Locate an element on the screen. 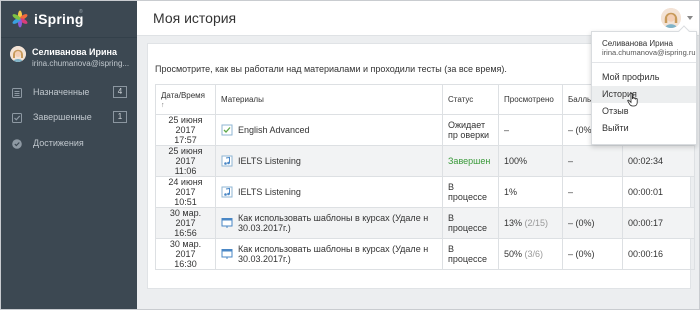 The width and height of the screenshot is (700, 310). viewed-cell: 13% (2/15) is located at coordinates (530, 223).